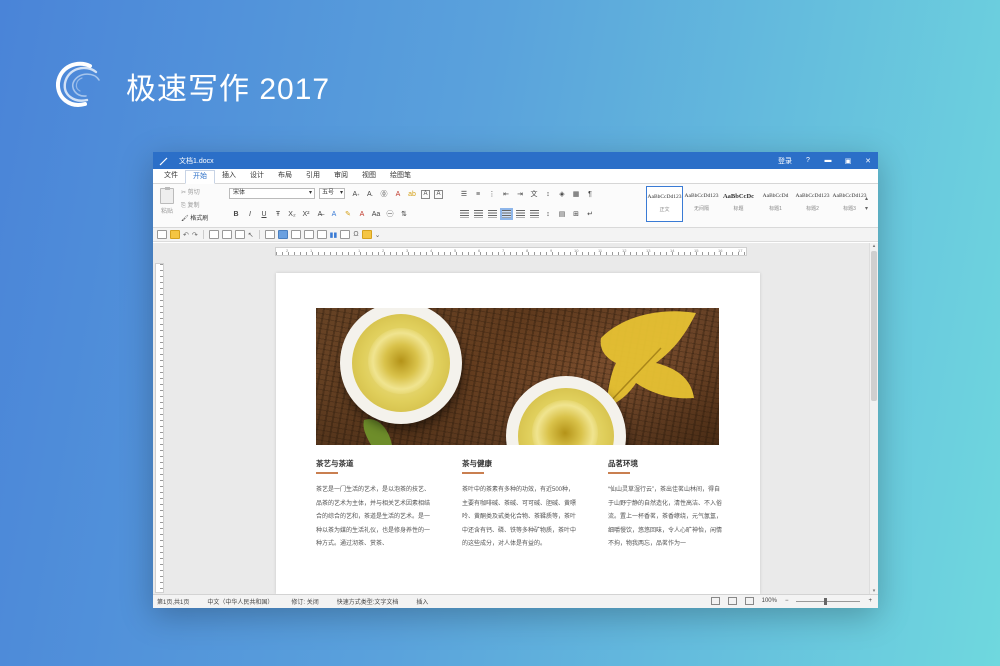  I want to click on zoom-slider, so click(828, 601).